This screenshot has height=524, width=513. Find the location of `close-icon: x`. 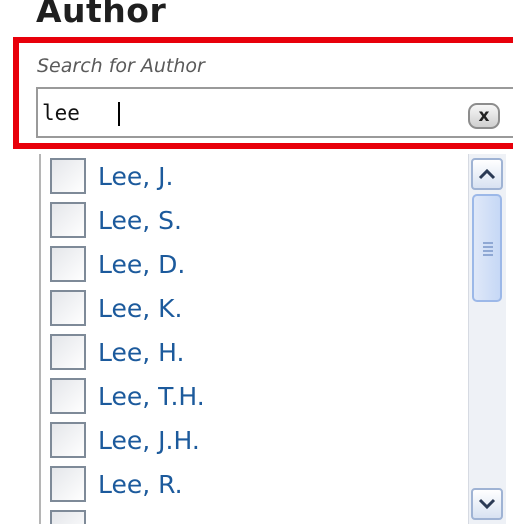

close-icon: x is located at coordinates (484, 116).